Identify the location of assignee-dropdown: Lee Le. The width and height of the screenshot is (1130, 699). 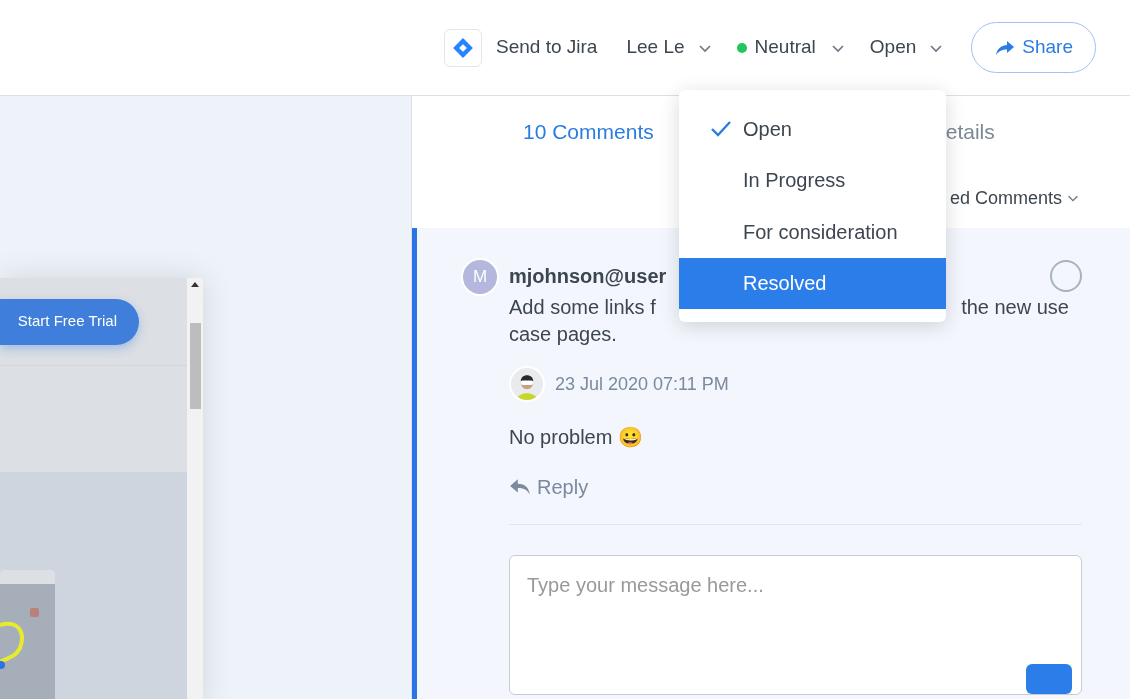
(669, 47).